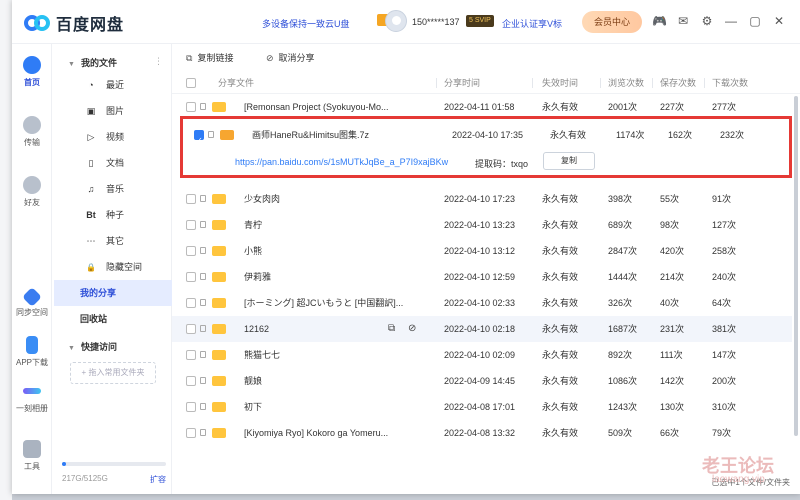  Describe the element at coordinates (113, 267) in the screenshot. I see `sidebar-item-hidden-space: 🔒 隐藏空间` at that location.